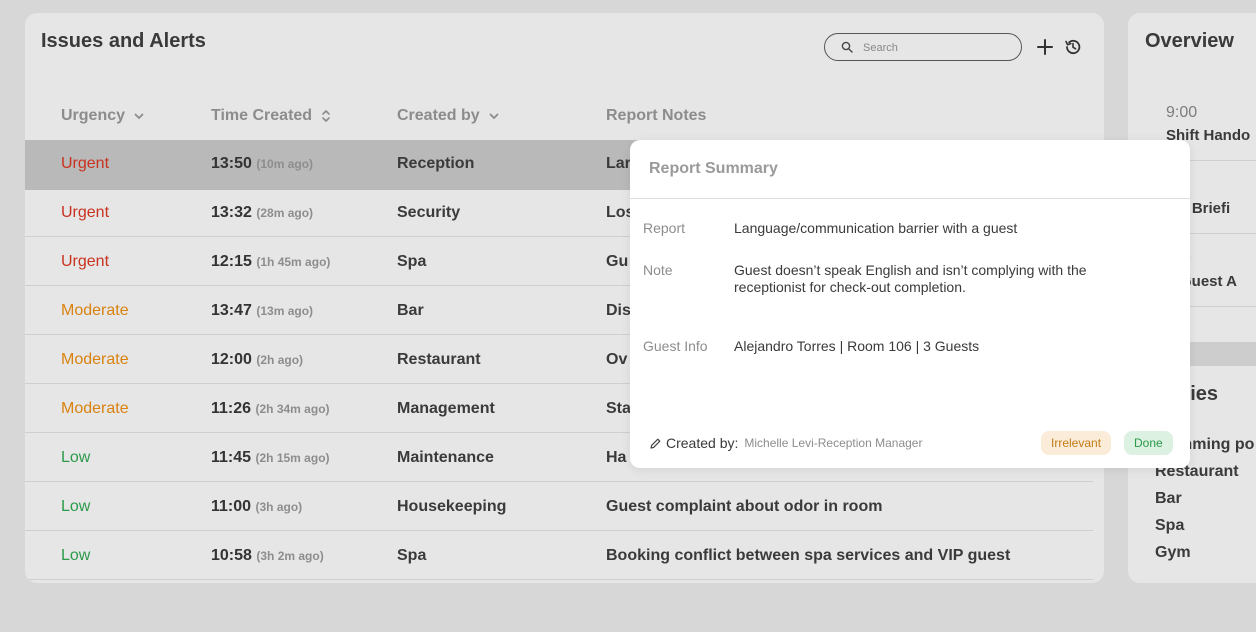 This screenshot has width=1256, height=632. Describe the element at coordinates (293, 262) in the screenshot. I see `time-ago: (1h 45m ago)` at that location.